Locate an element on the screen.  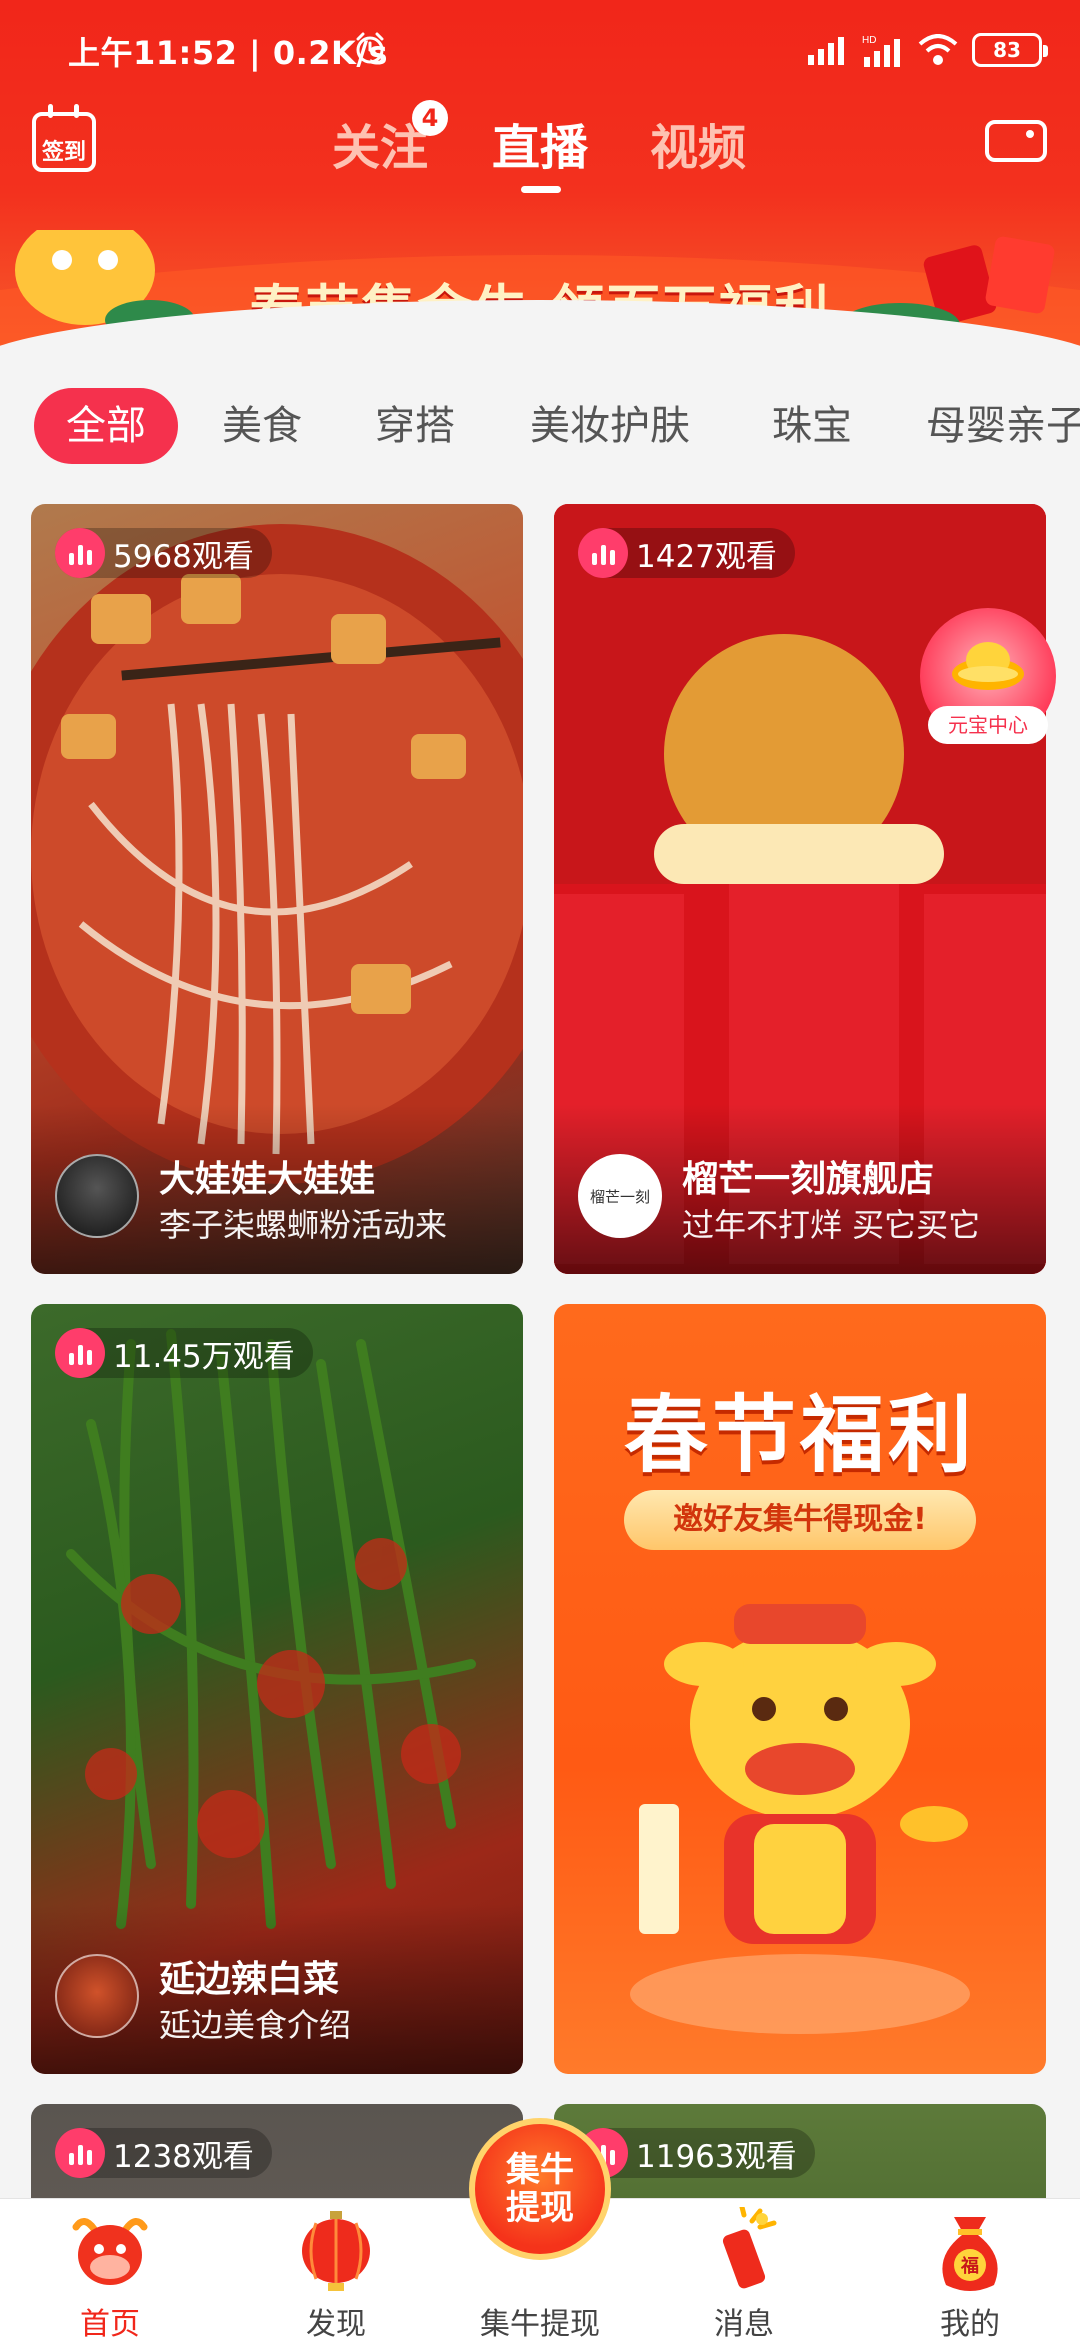
nav-profile-label: 我的 is located at coordinates (970, 2323).